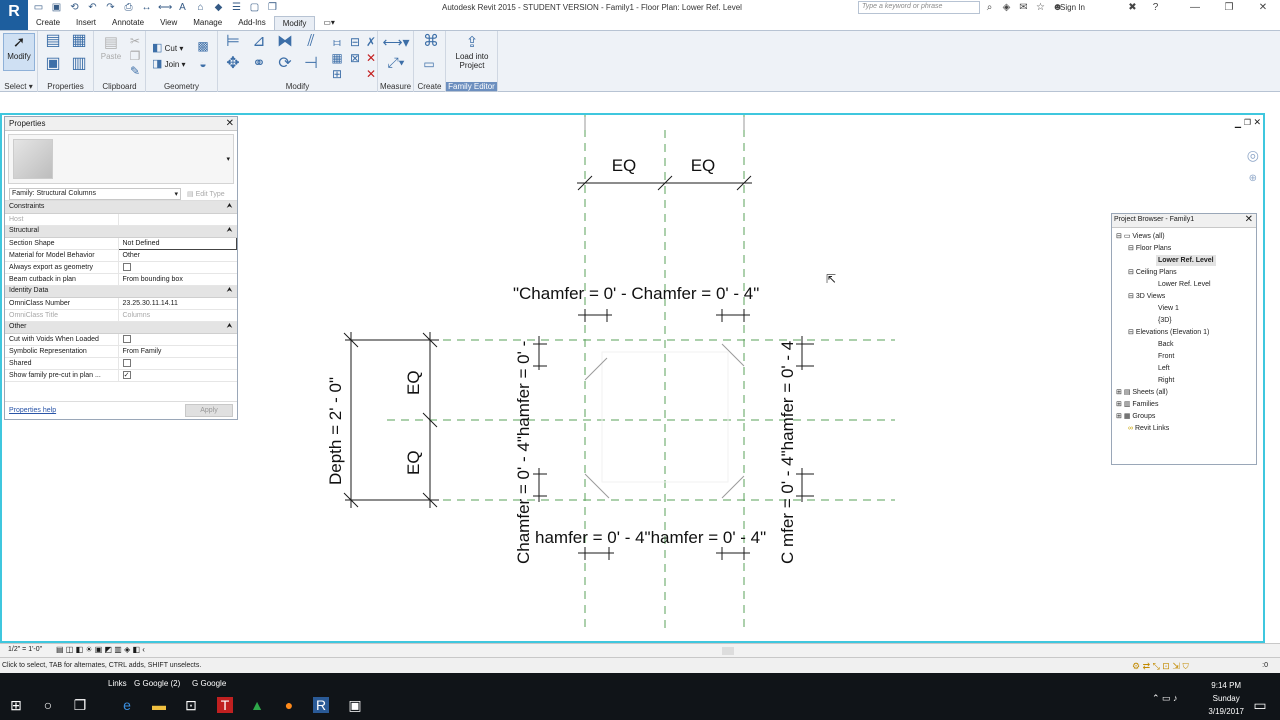 This screenshot has height=720, width=1280. I want to click on family-dropdown: Family: Structural Columns ▾, so click(95, 193).